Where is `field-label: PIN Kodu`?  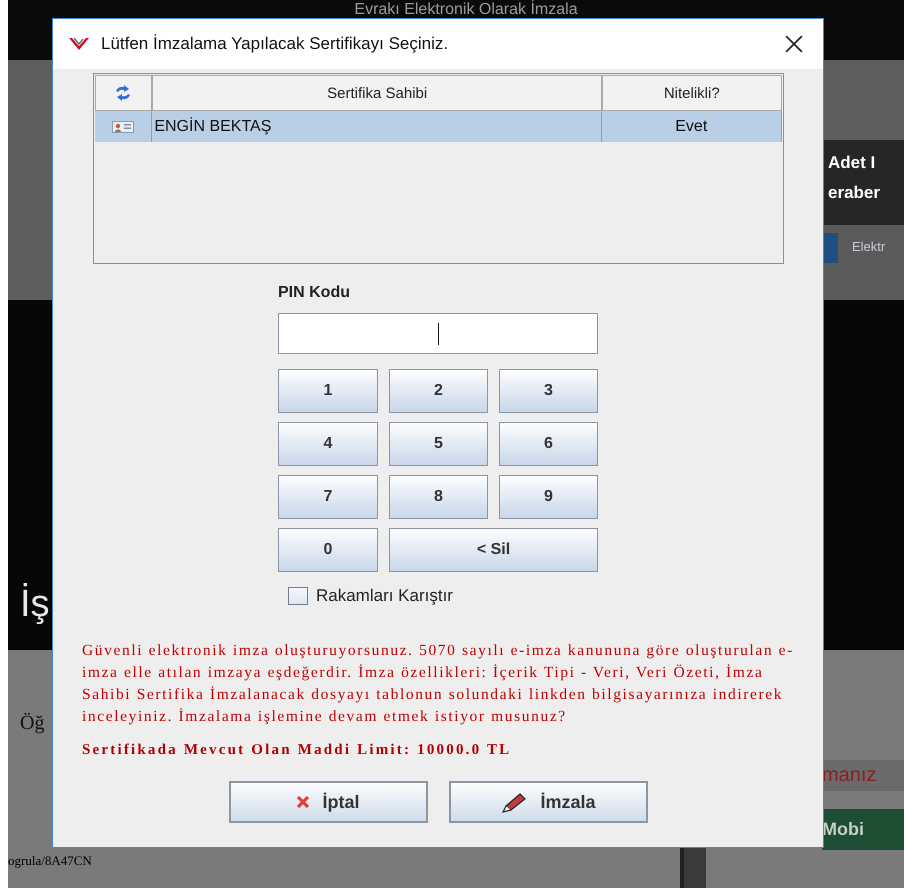 field-label: PIN Kodu is located at coordinates (314, 293).